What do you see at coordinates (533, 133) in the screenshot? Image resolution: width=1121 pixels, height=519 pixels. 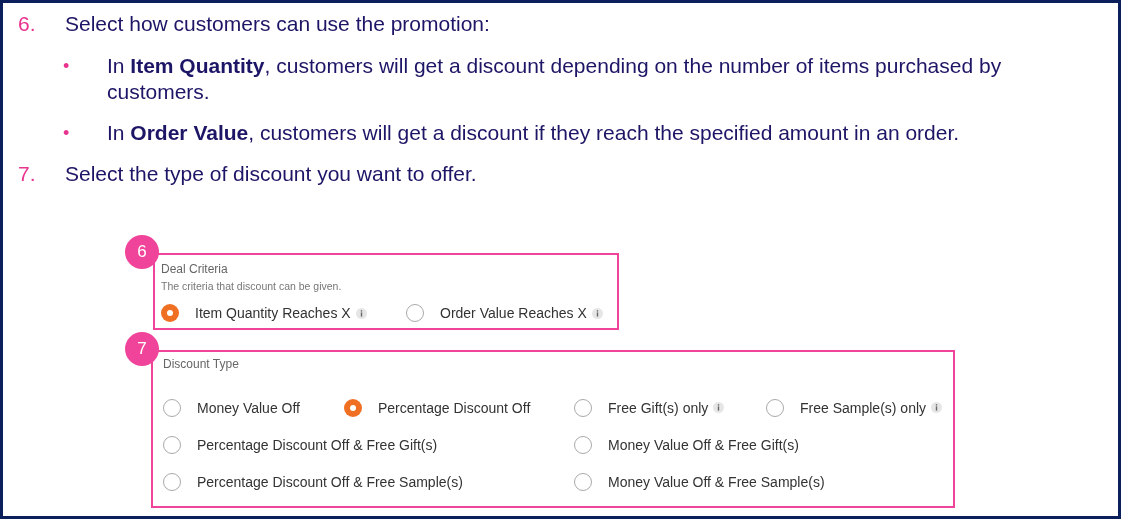 I see `bullet-text: In Order Value, customers will get a discount if they reach the specified amount in an order.` at bounding box center [533, 133].